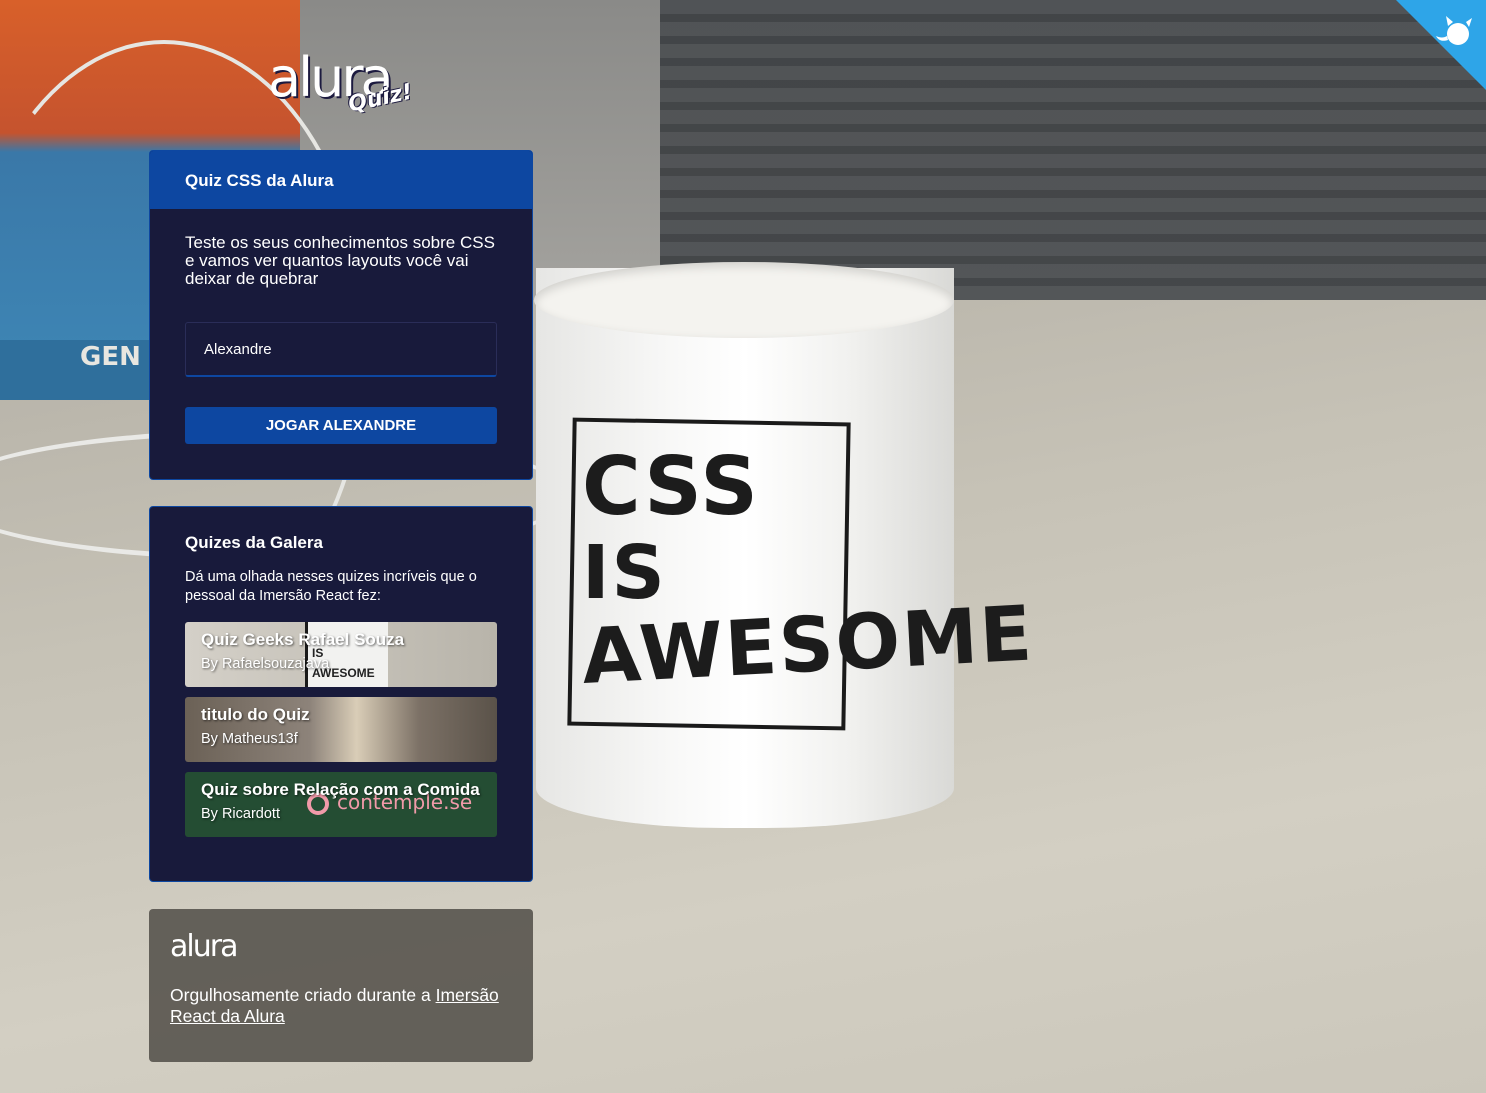 This screenshot has height=1093, width=1486. Describe the element at coordinates (624, 573) in the screenshot. I see `mug-text-line-2: IS` at that location.